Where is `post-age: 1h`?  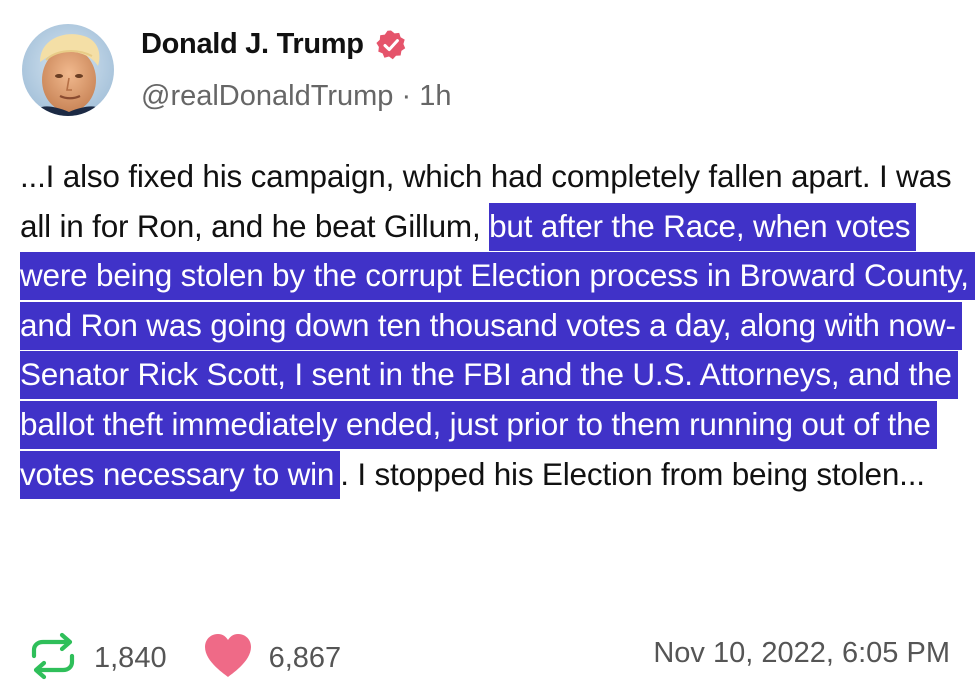
post-age: 1h is located at coordinates (435, 96).